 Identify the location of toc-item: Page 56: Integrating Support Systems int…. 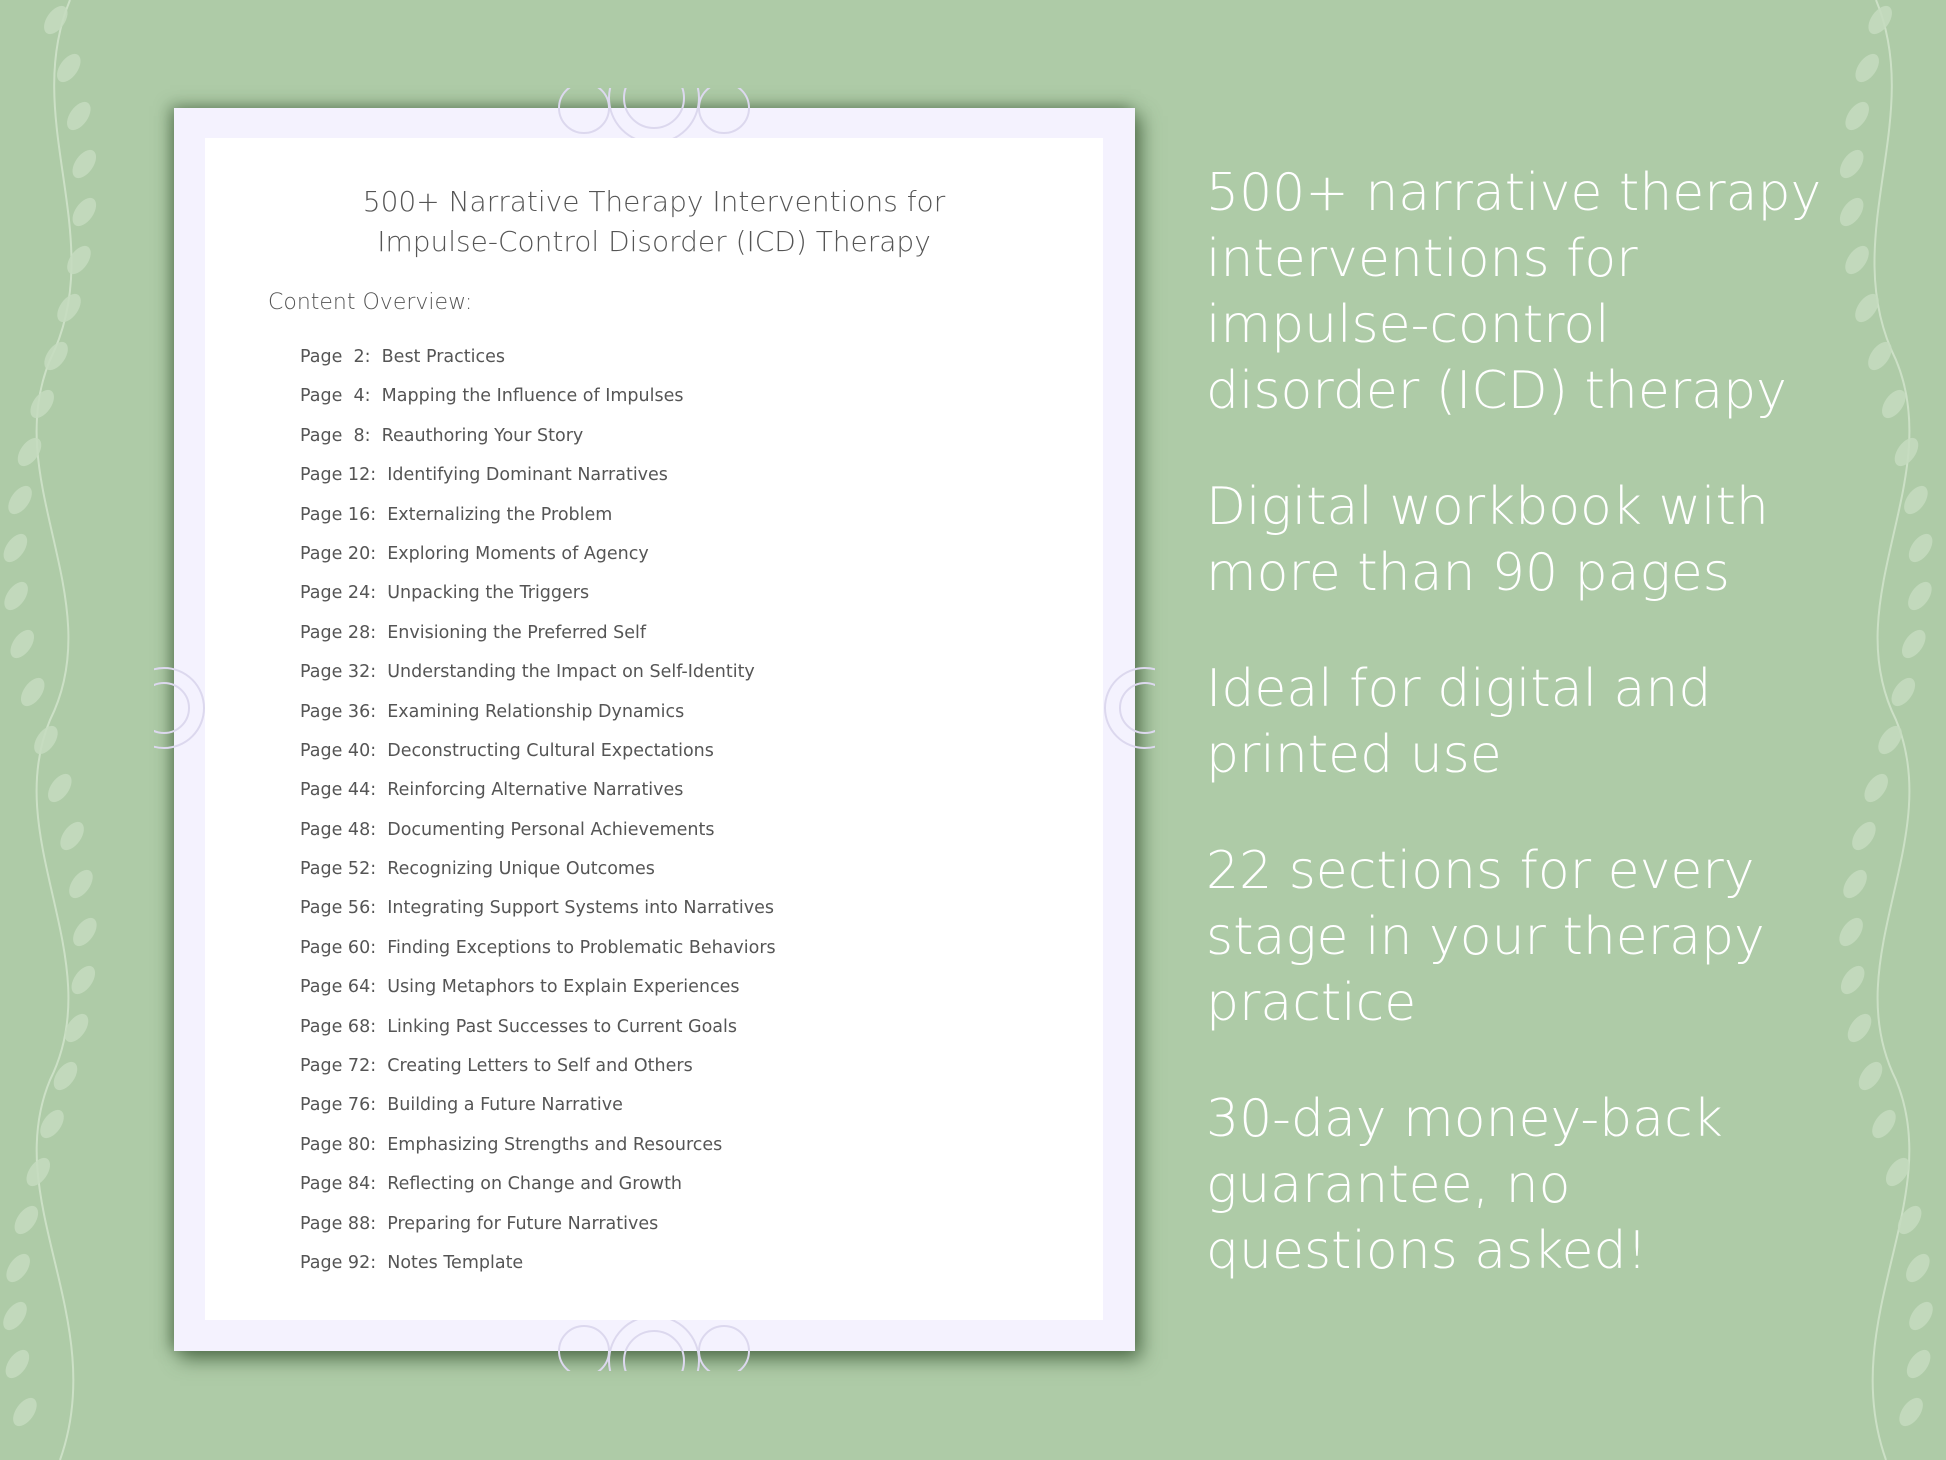
(538, 912).